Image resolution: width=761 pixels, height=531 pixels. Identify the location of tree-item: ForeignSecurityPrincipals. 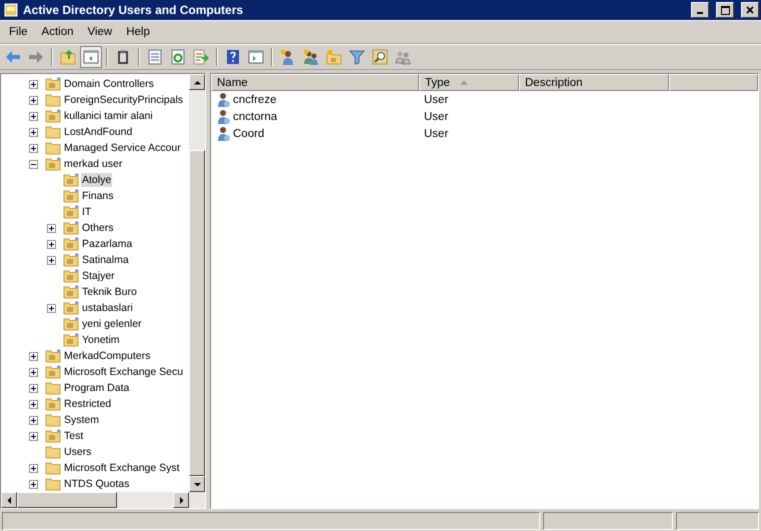
(123, 100).